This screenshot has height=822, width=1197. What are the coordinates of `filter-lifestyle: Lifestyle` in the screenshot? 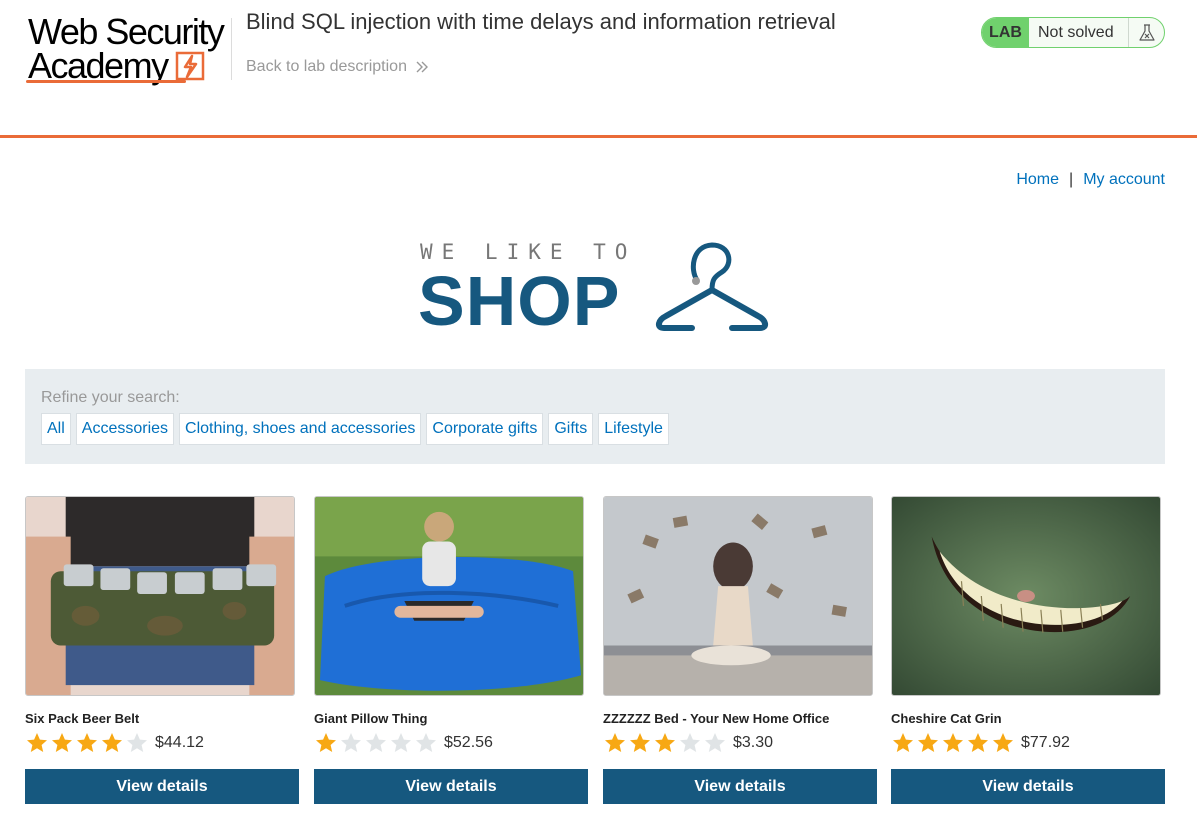 It's located at (633, 429).